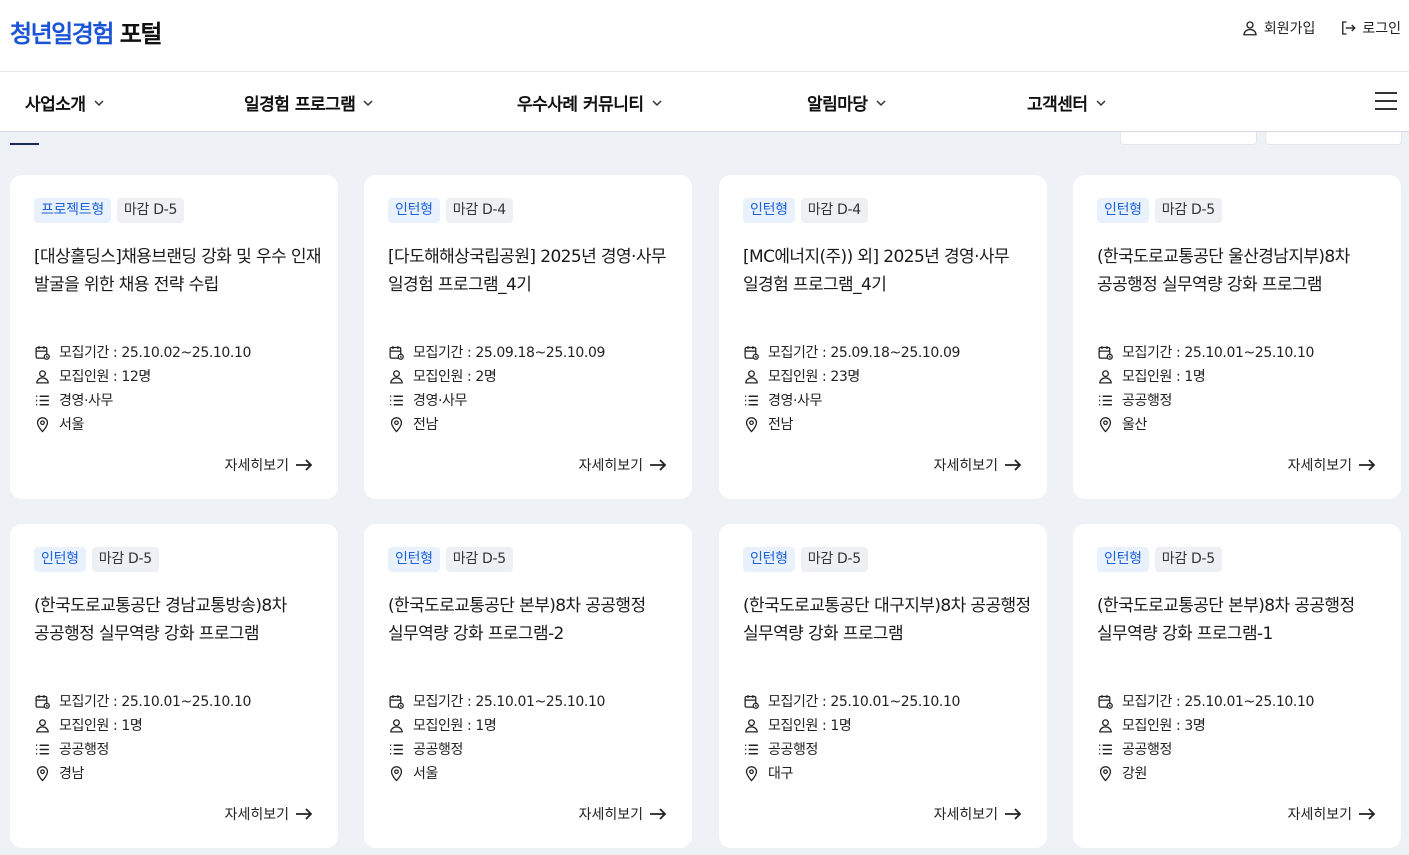 The image size is (1409, 855). Describe the element at coordinates (109, 210) in the screenshot. I see `card-tags: 프로젝트형 마감 D-5` at that location.